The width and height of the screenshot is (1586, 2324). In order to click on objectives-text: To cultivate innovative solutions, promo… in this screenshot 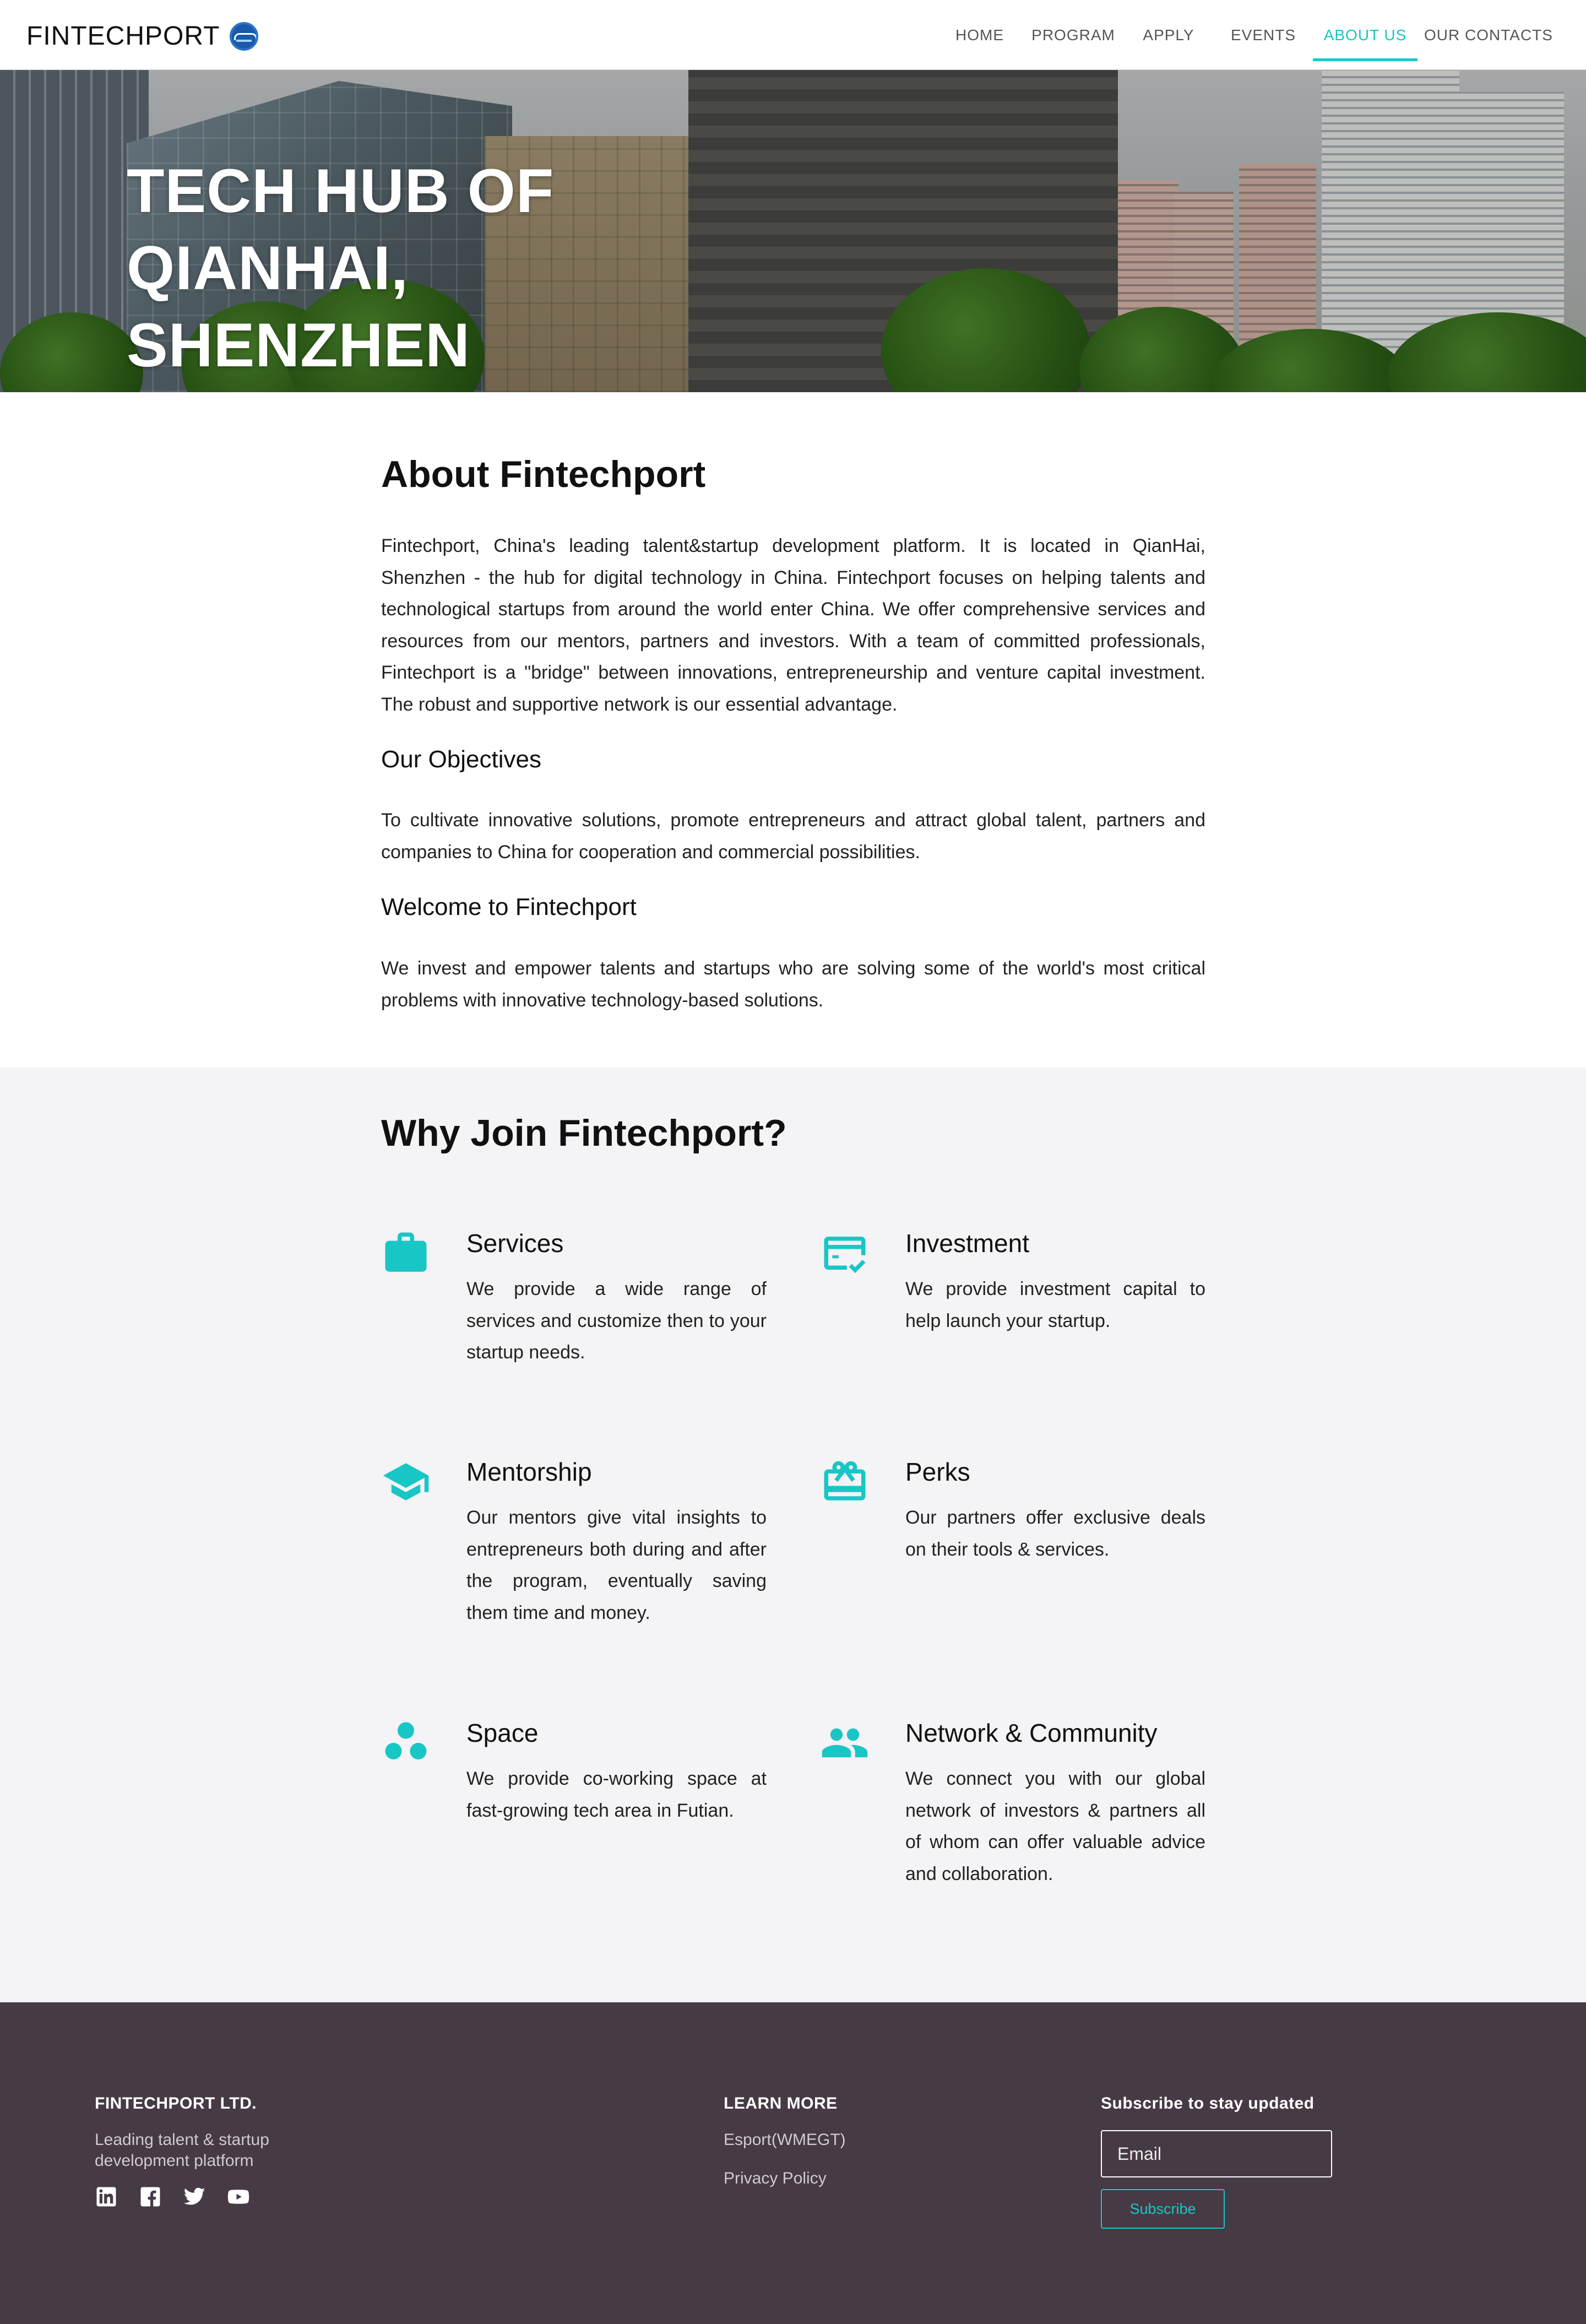, I will do `click(793, 836)`.